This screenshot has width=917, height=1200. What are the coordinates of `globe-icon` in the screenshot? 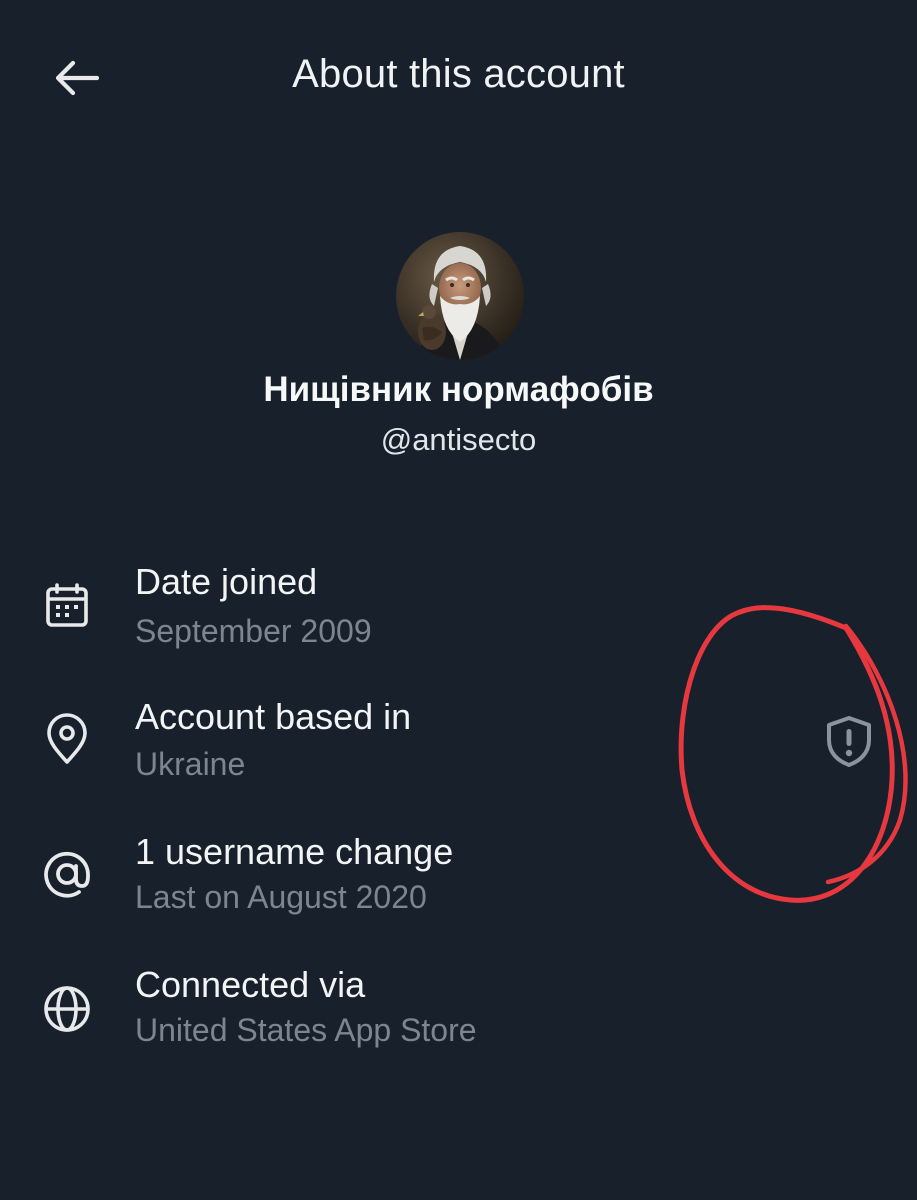 It's located at (67, 1009).